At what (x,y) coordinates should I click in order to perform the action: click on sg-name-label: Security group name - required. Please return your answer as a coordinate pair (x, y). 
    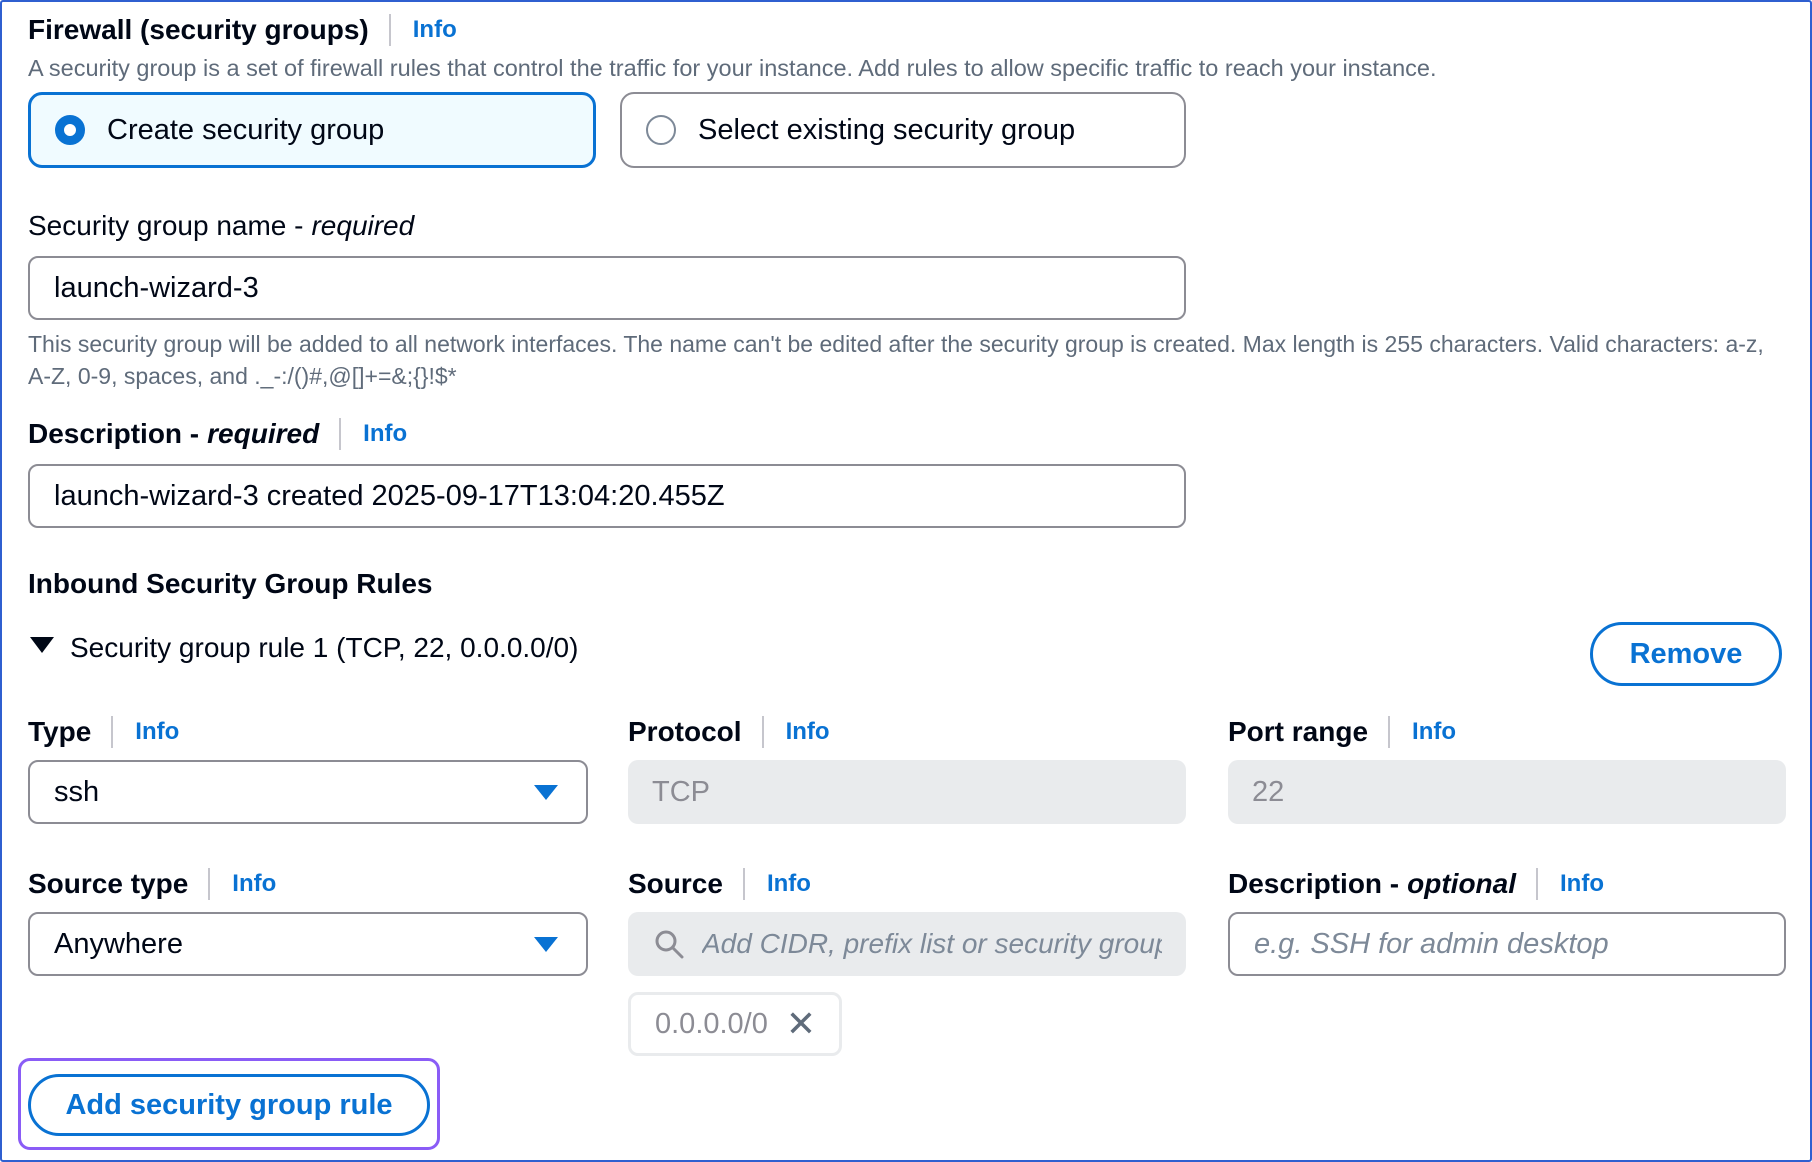
    Looking at the image, I should click on (221, 226).